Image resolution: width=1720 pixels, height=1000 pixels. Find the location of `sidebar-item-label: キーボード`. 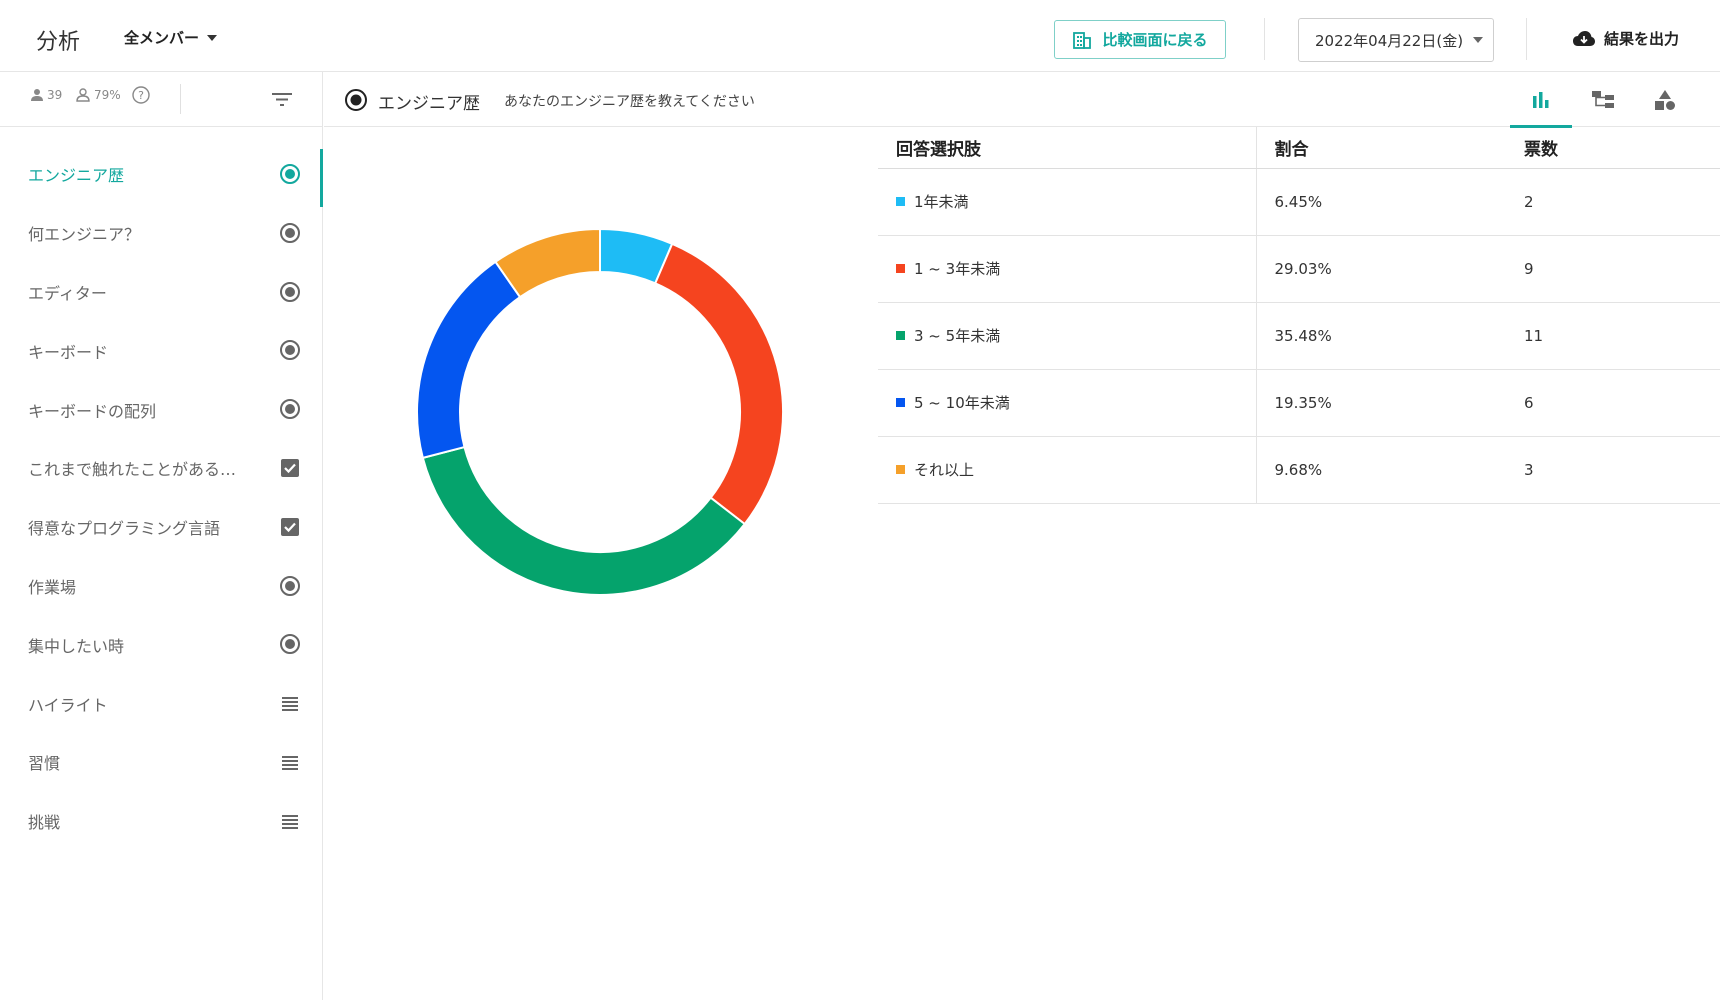

sidebar-item-label: キーボード is located at coordinates (68, 352).